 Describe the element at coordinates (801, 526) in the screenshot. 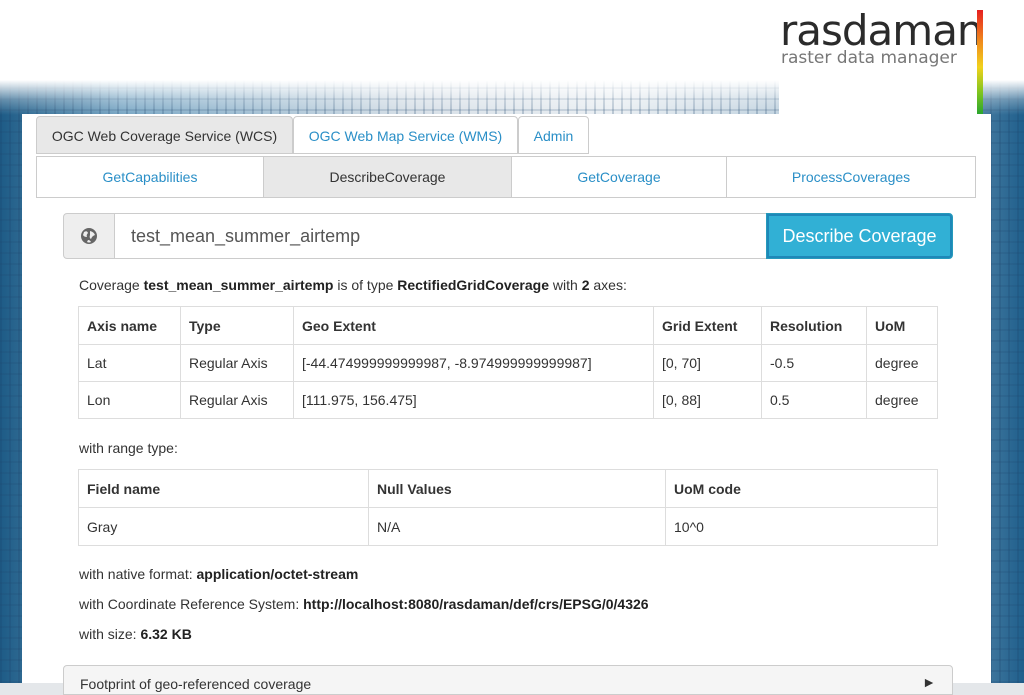

I see `table-cell: 10^0` at that location.